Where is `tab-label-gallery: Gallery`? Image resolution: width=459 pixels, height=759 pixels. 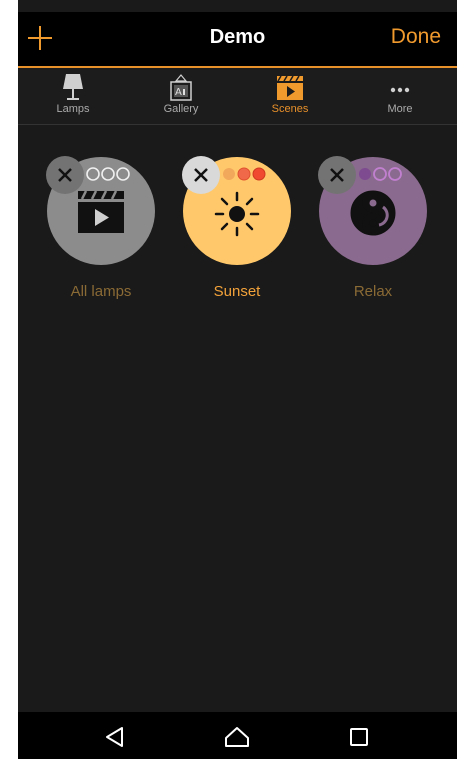
tab-label-gallery: Gallery is located at coordinates (181, 109).